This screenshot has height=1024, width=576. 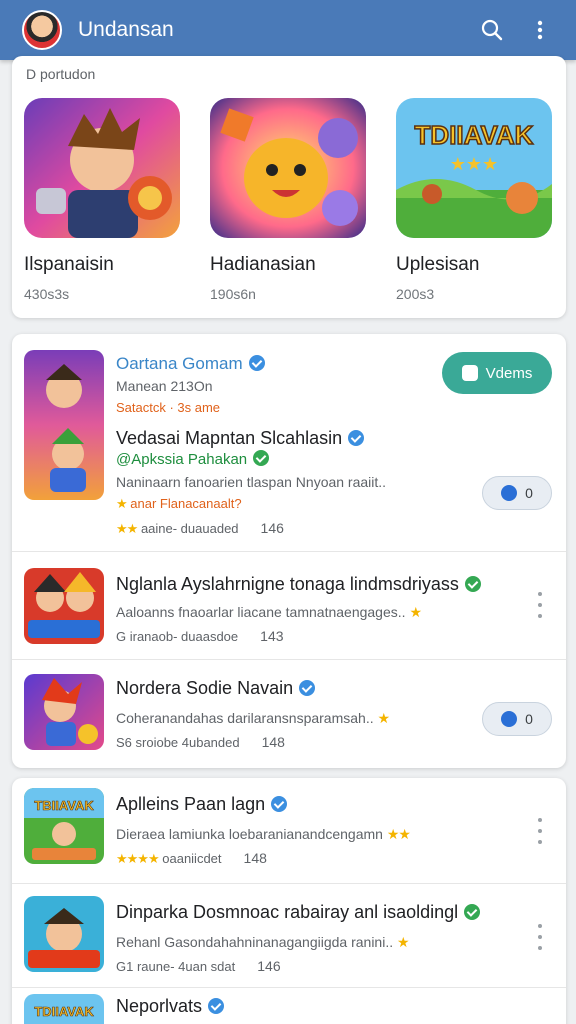 What do you see at coordinates (474, 135) in the screenshot?
I see `game-logo-text: TDIIAVAK` at bounding box center [474, 135].